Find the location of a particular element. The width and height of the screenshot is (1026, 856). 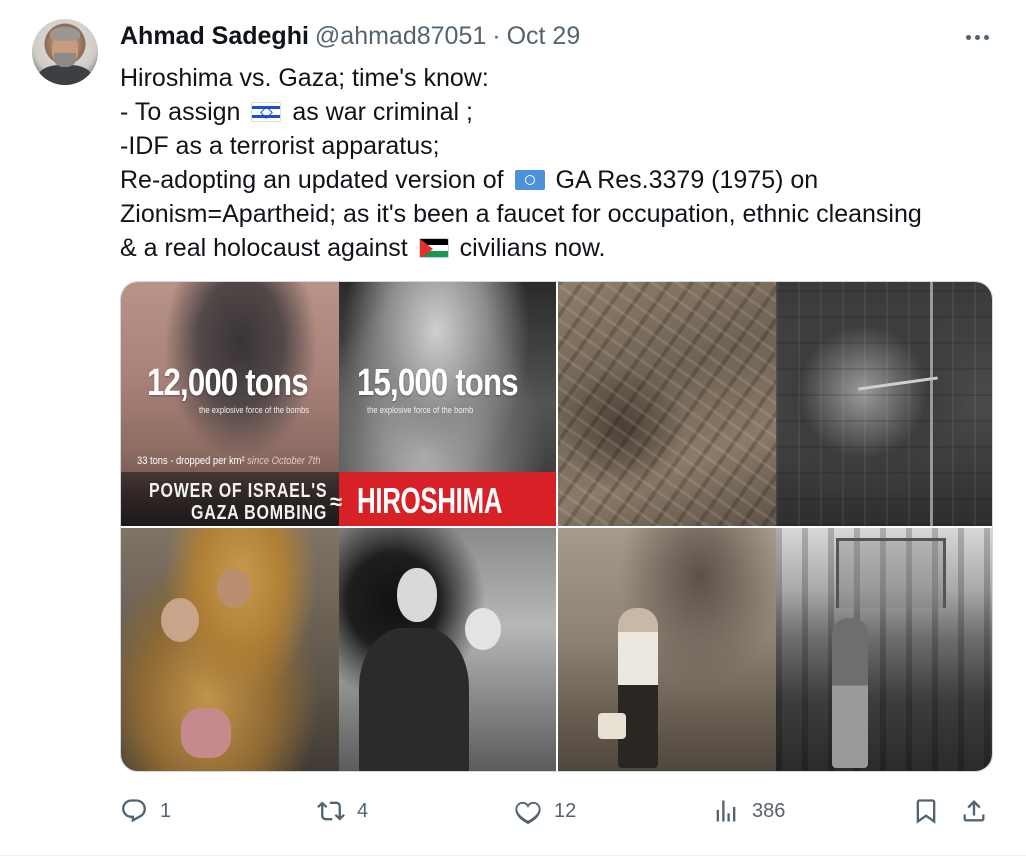

avatar-beard is located at coordinates (65, 60).